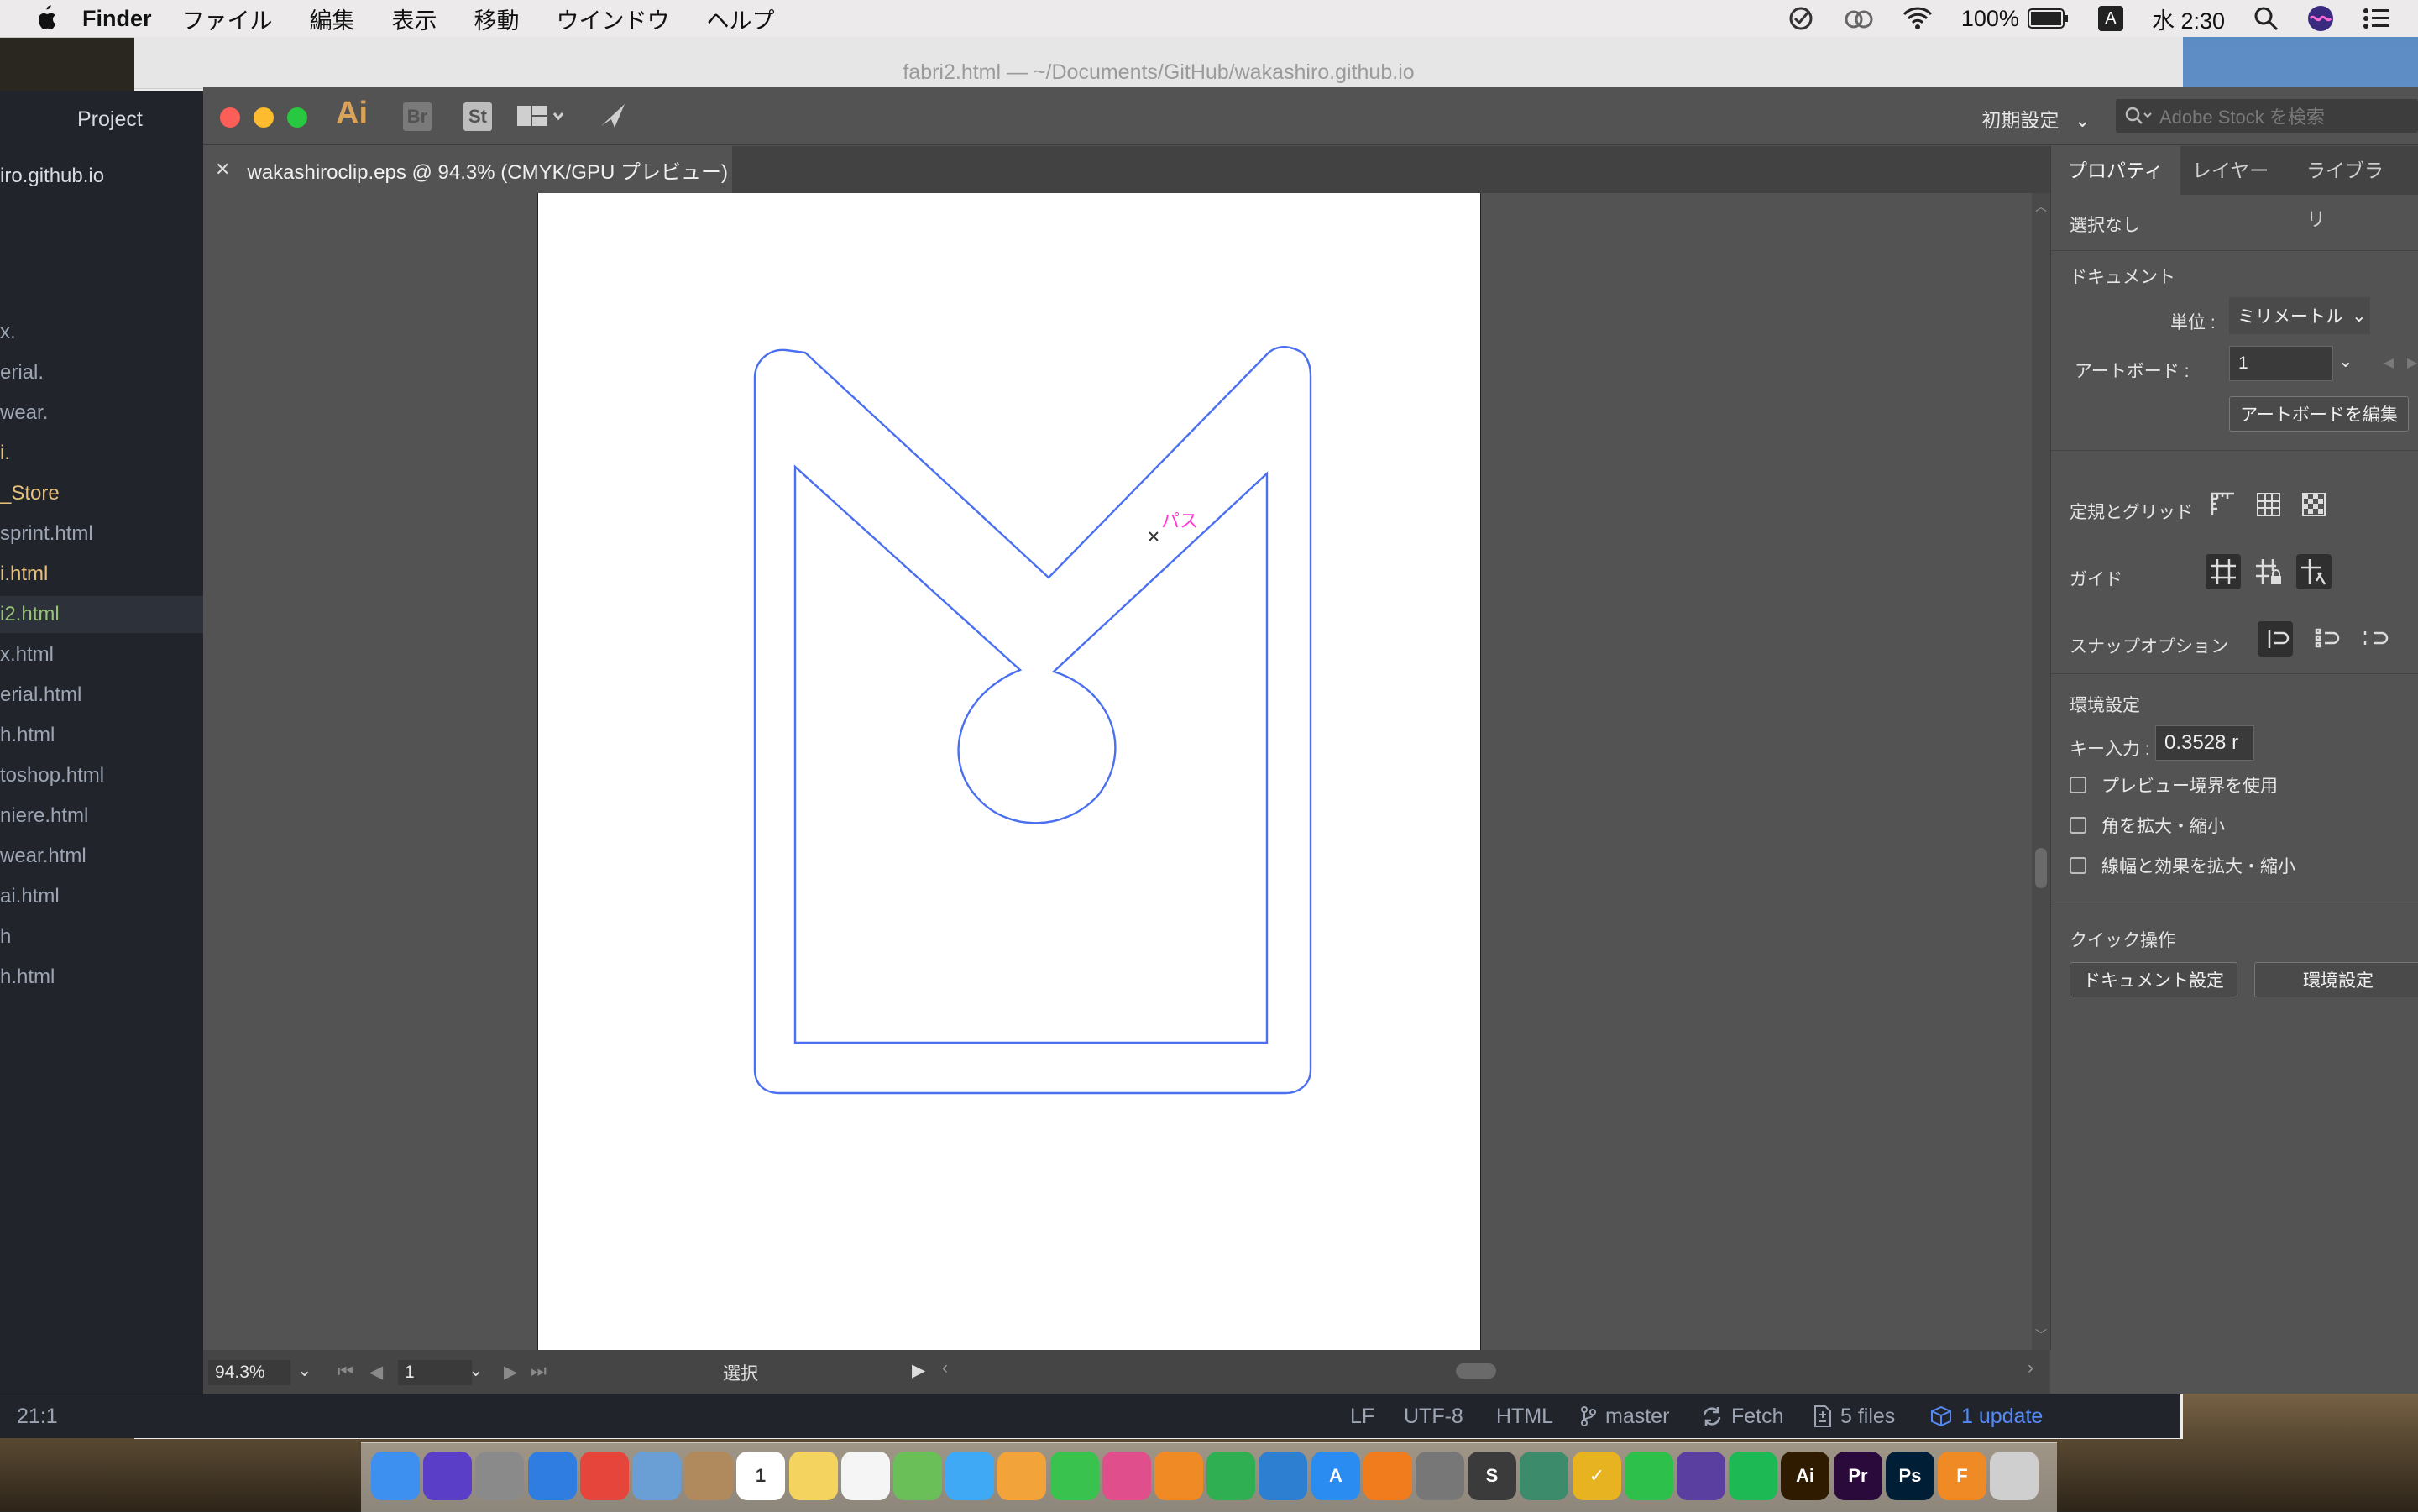 The width and height of the screenshot is (2418, 1512). I want to click on preferences-button: 環境設定, so click(2336, 979).